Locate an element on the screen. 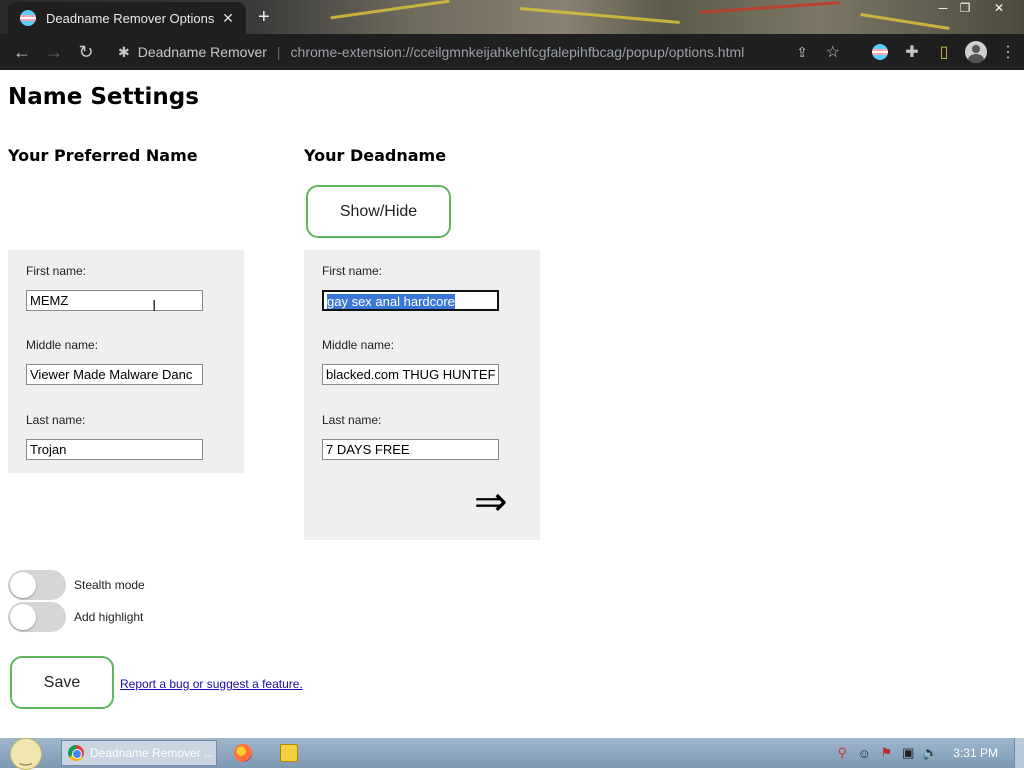  back-icon: ← is located at coordinates (22, 52).